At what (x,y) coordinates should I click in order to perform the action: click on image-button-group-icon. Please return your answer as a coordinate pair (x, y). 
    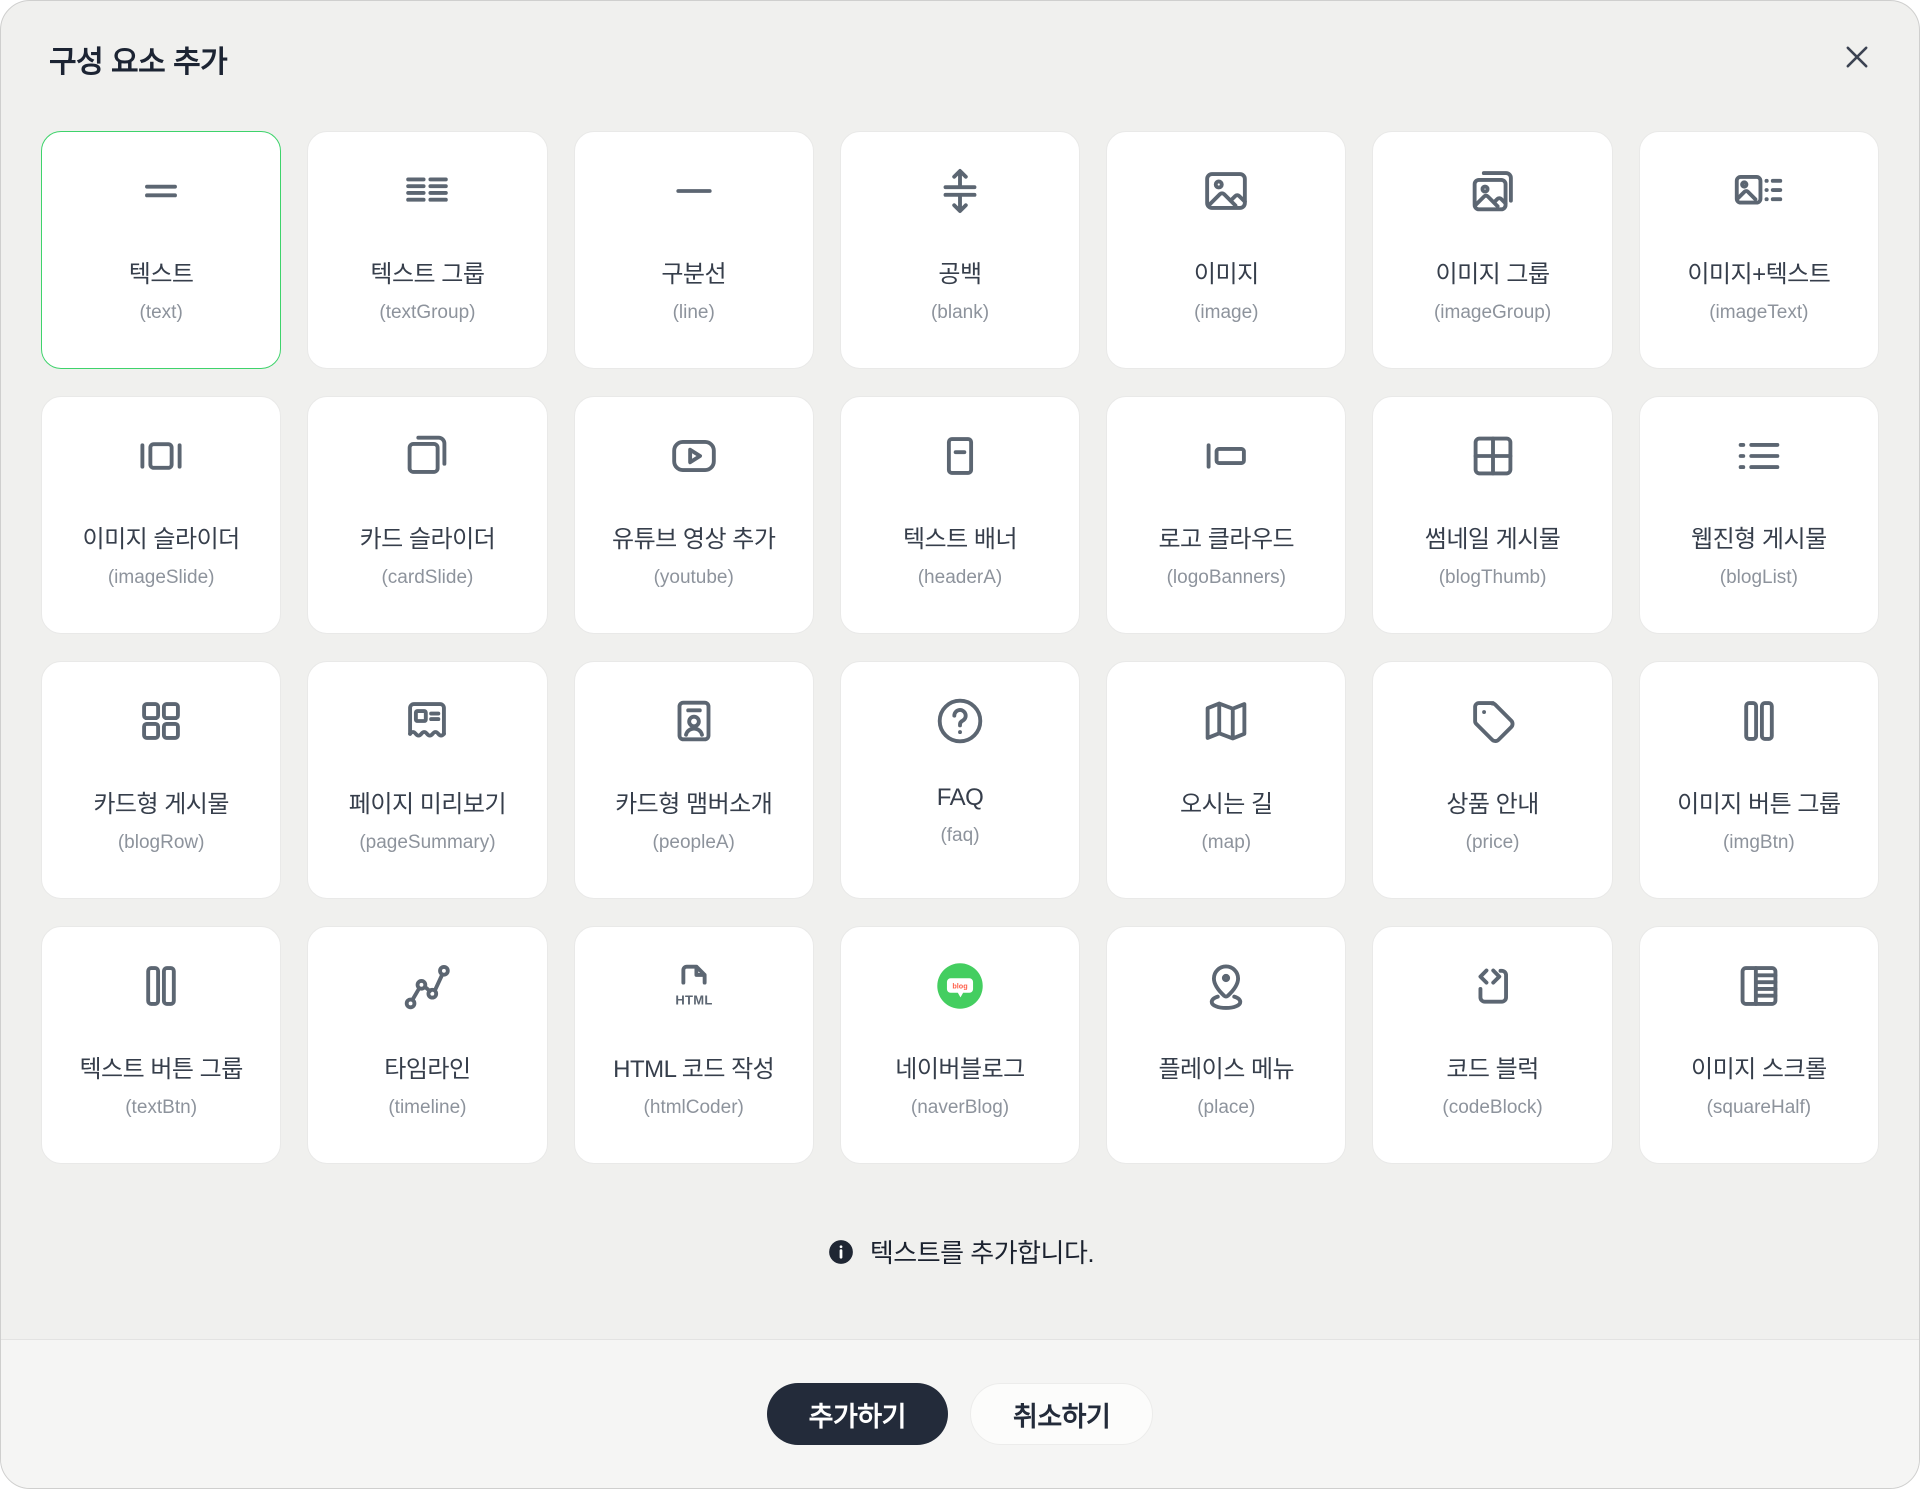
    Looking at the image, I should click on (1759, 721).